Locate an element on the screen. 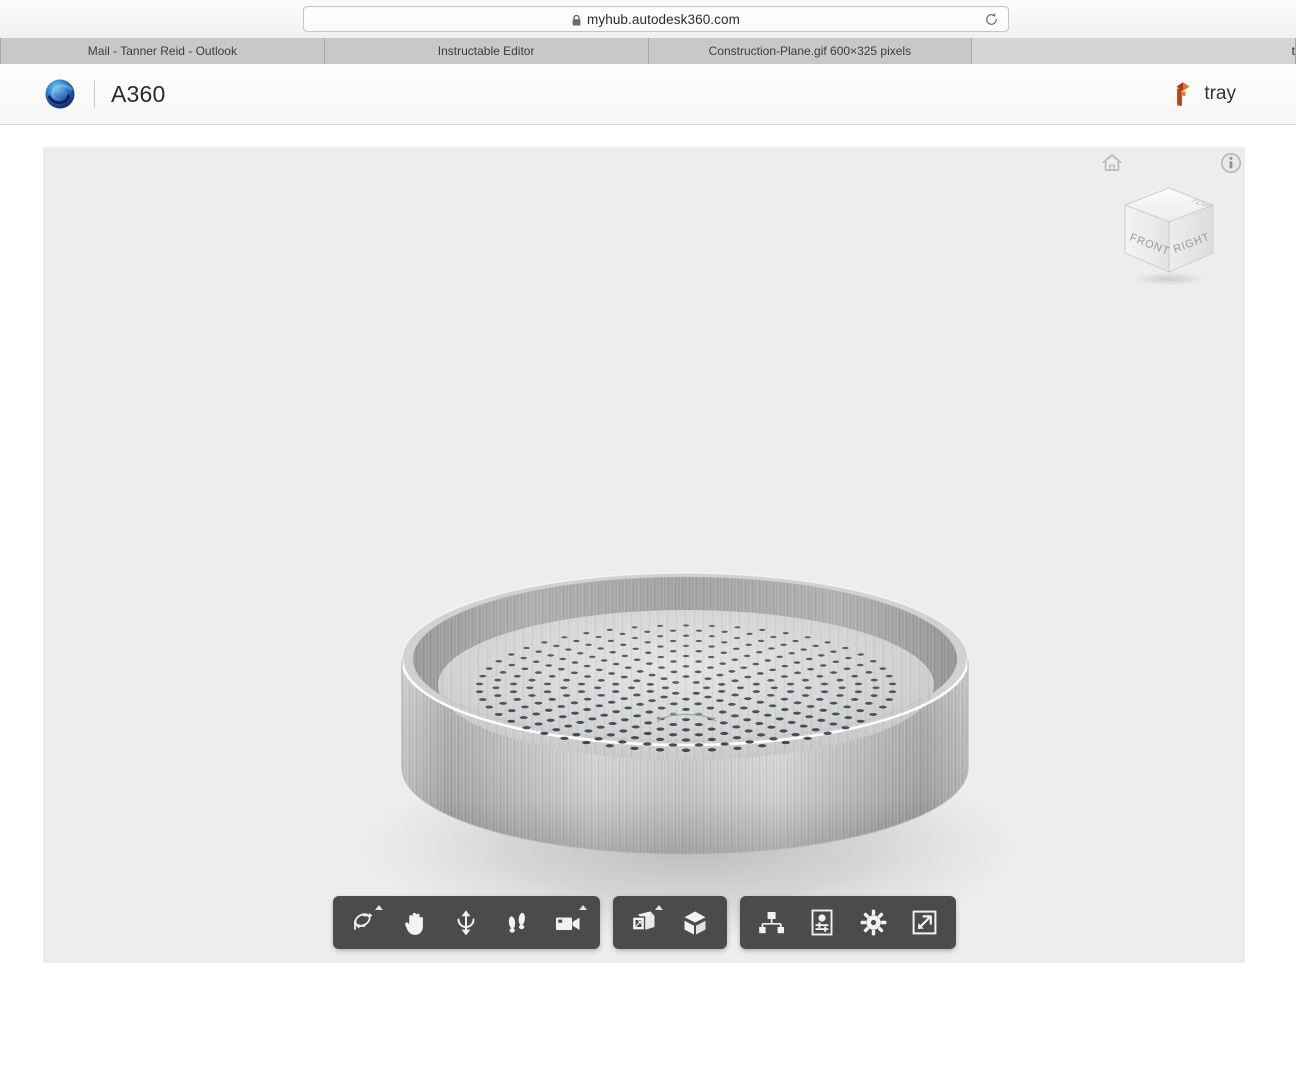 Image resolution: width=1296 pixels, height=1079 pixels. section-box-icon is located at coordinates (643, 920).